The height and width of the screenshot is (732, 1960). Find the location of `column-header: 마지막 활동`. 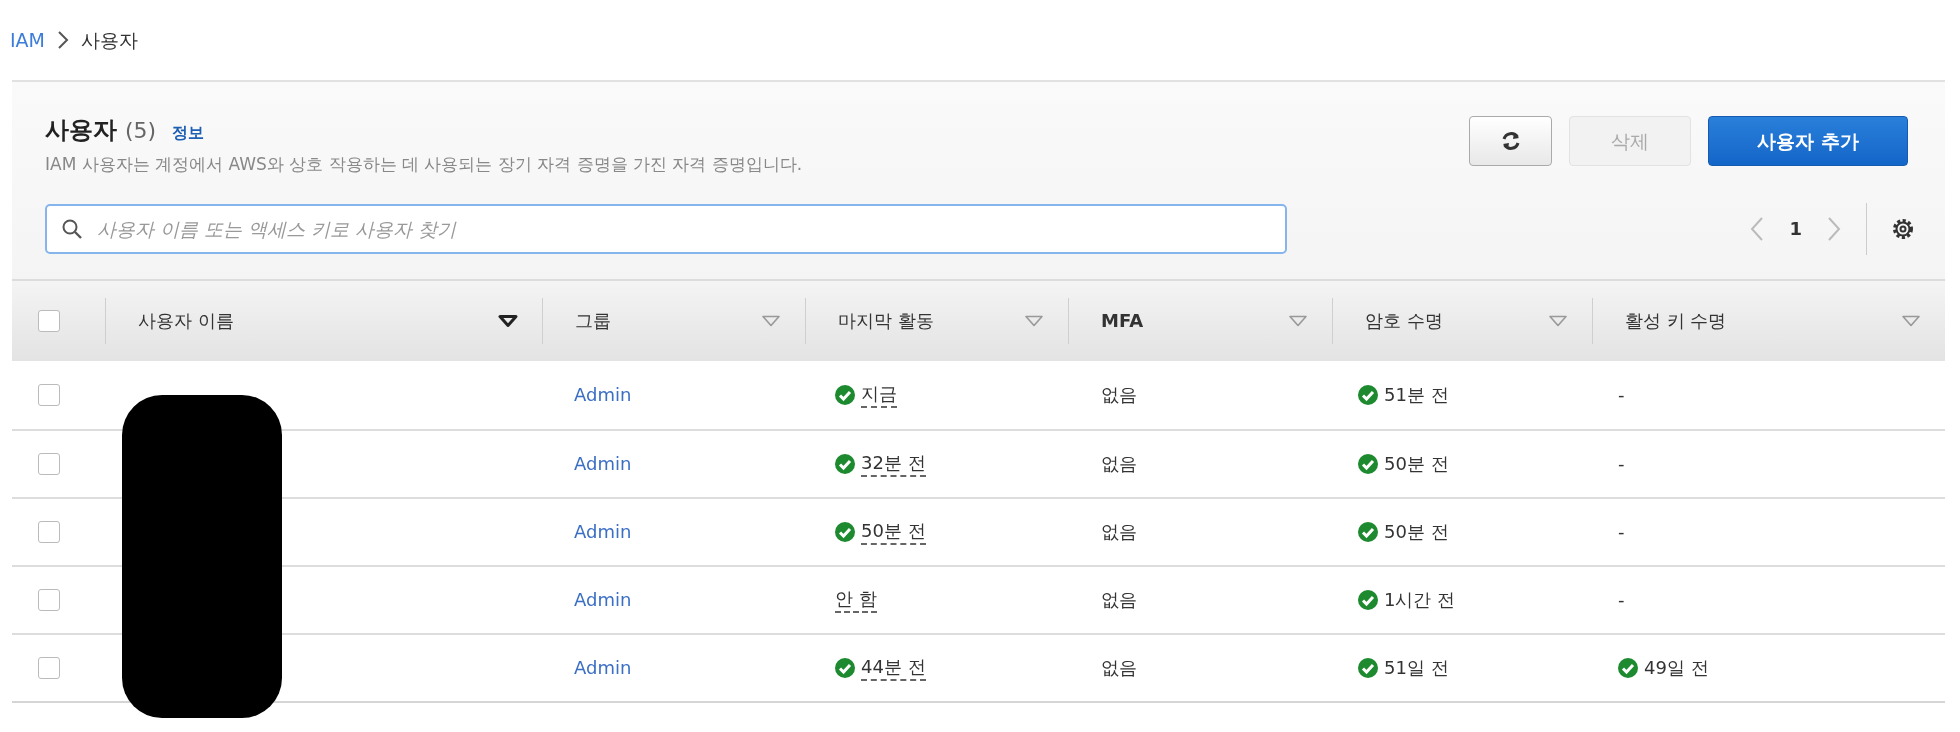

column-header: 마지막 활동 is located at coordinates (886, 320).